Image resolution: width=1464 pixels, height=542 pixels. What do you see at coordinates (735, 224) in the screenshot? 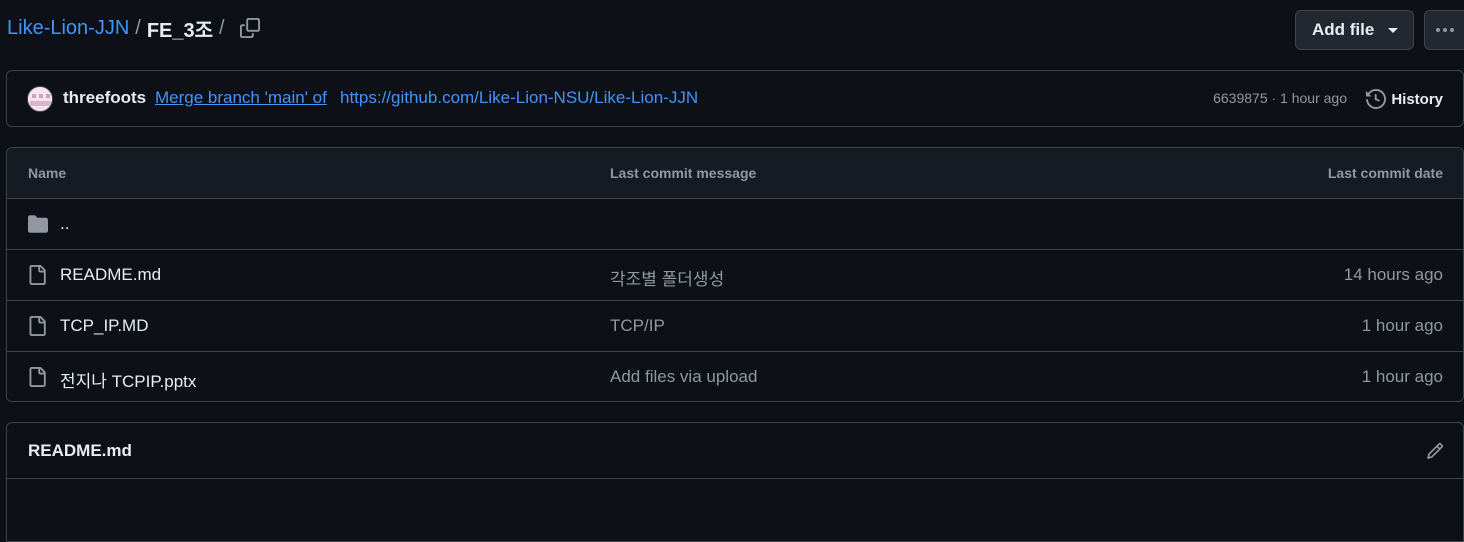
I see `table-row-parent-dir: ..` at bounding box center [735, 224].